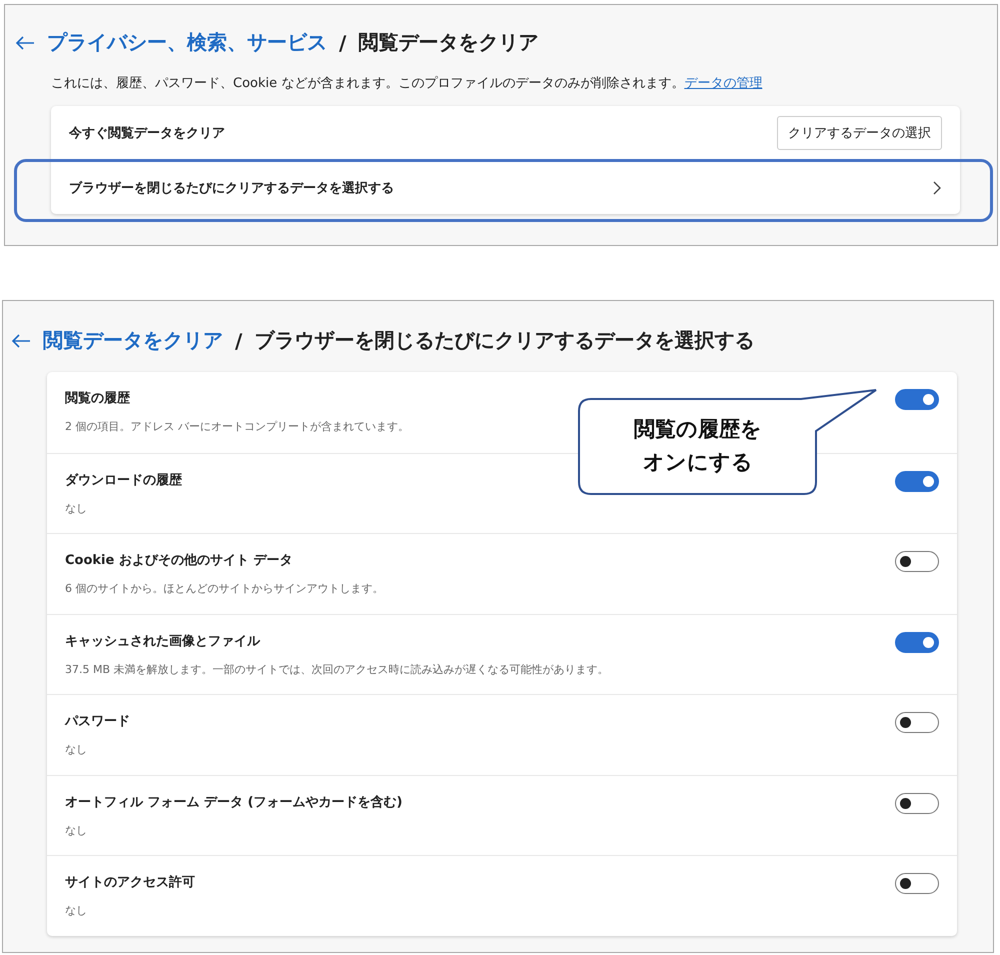  I want to click on setting-label: オートフィル フォーム データ (フォームやカードを含む), so click(233, 802).